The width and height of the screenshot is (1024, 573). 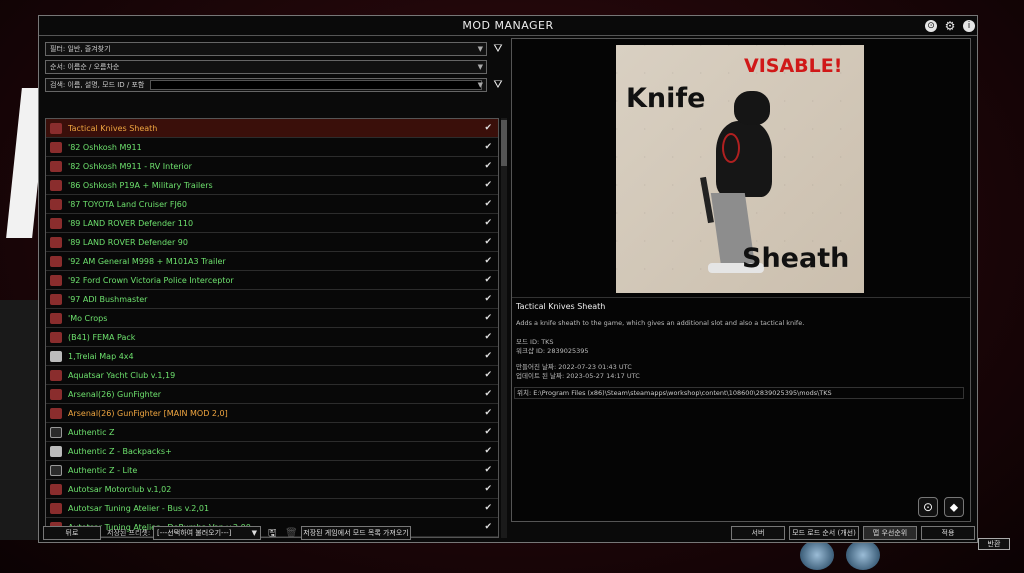 What do you see at coordinates (954, 507) in the screenshot?
I see `tag-icon: ⬥` at bounding box center [954, 507].